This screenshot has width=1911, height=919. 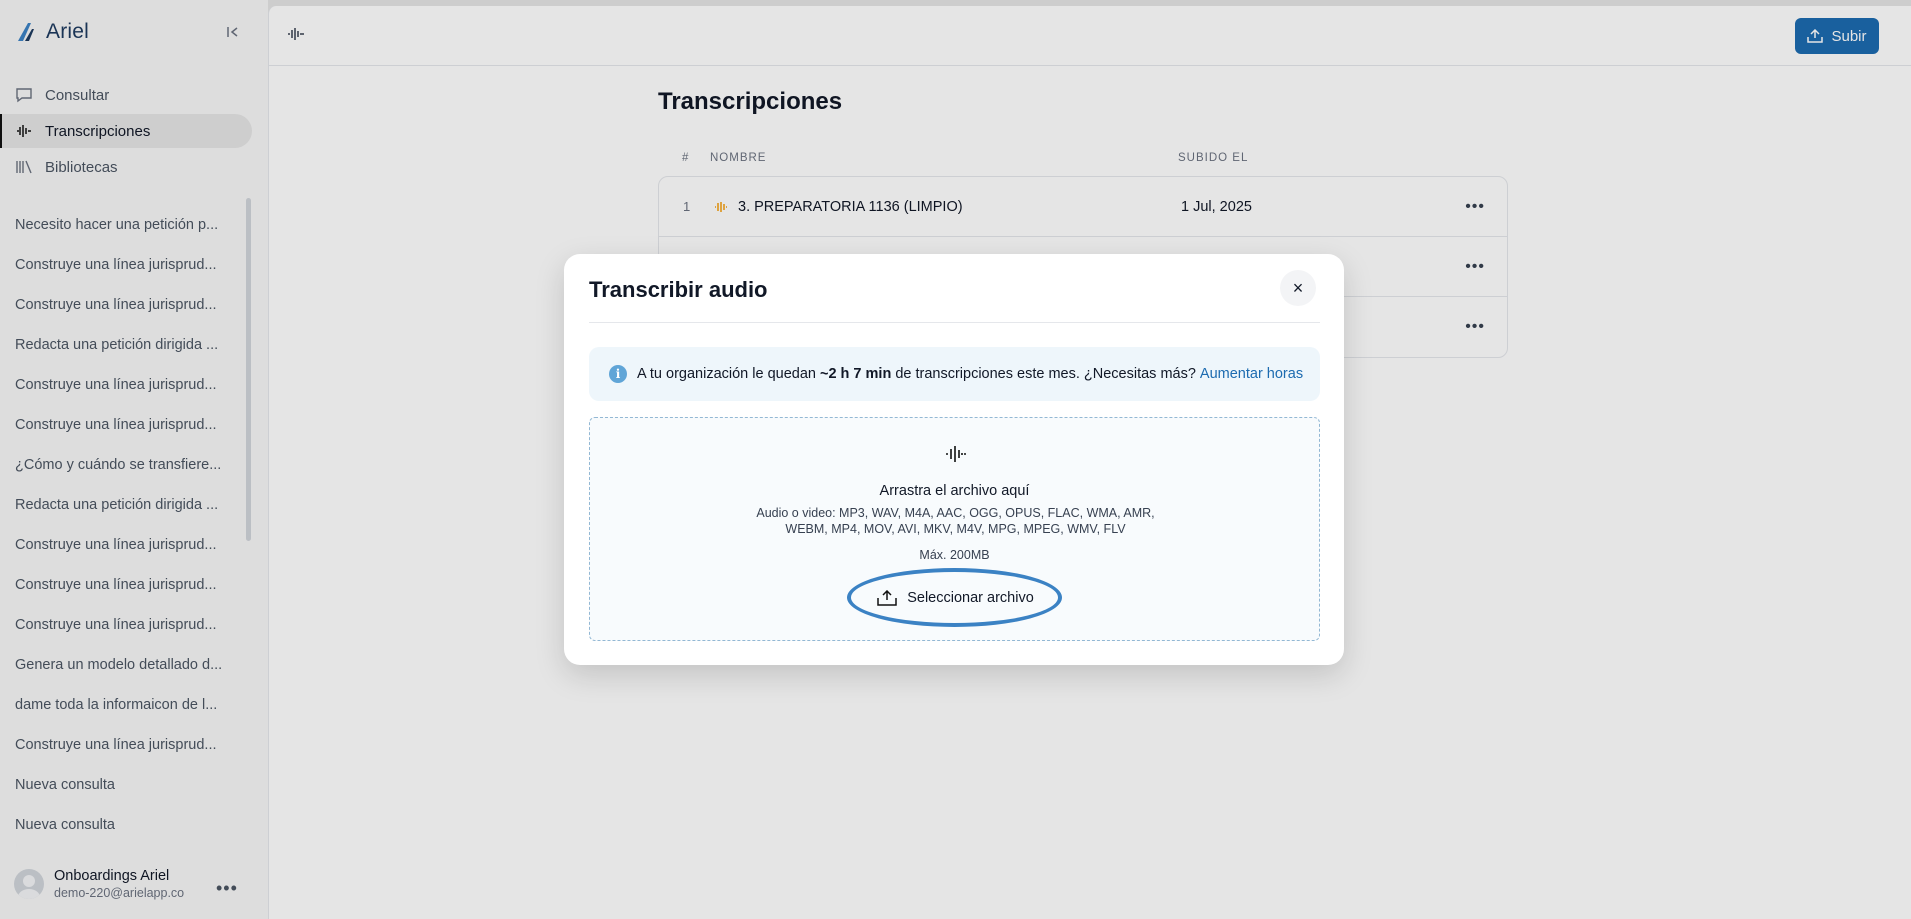 I want to click on upload-icon, so click(x=887, y=598).